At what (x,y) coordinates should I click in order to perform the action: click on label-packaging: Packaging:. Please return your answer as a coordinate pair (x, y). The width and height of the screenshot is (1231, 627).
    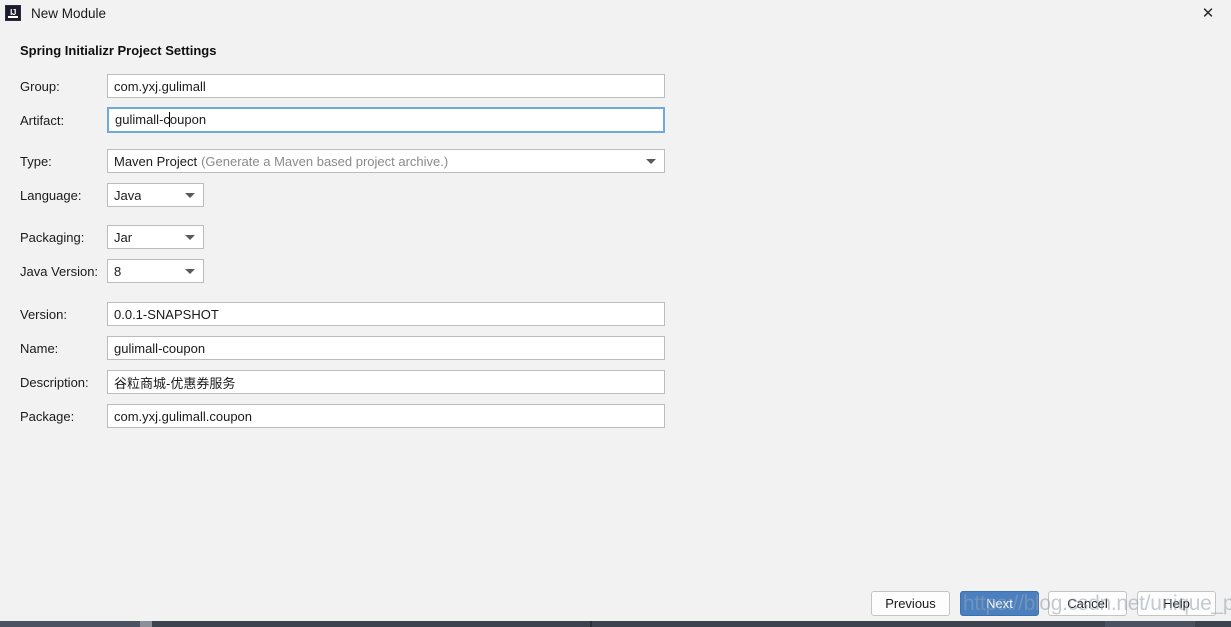
    Looking at the image, I should click on (52, 237).